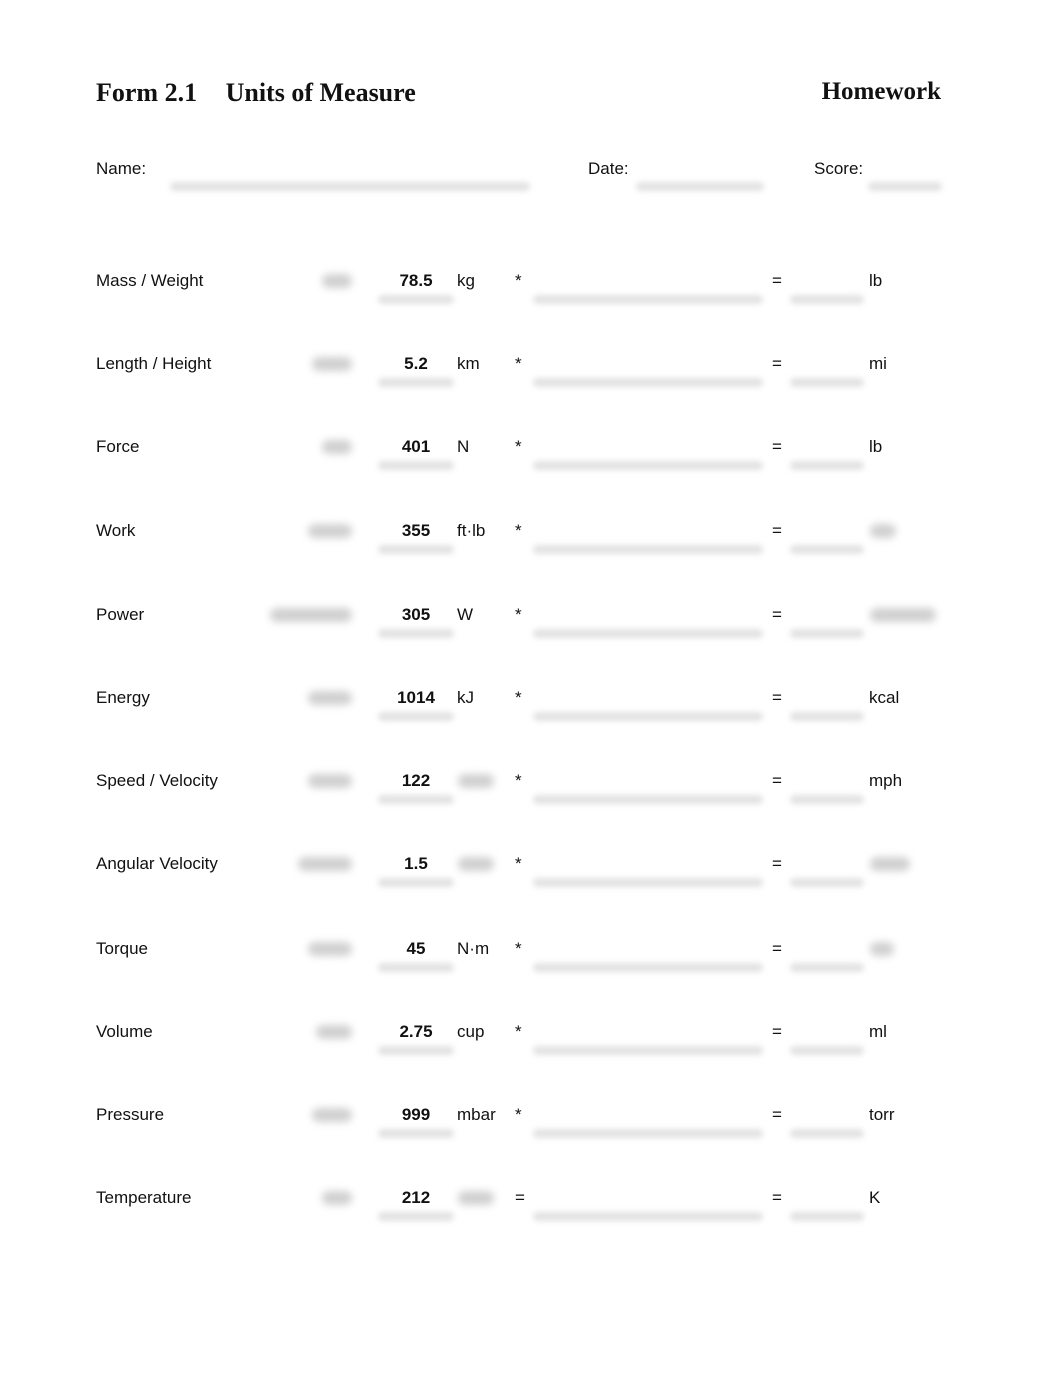 Image resolution: width=1062 pixels, height=1377 pixels. Describe the element at coordinates (320, 92) in the screenshot. I see `form-title: Units of Measure` at that location.